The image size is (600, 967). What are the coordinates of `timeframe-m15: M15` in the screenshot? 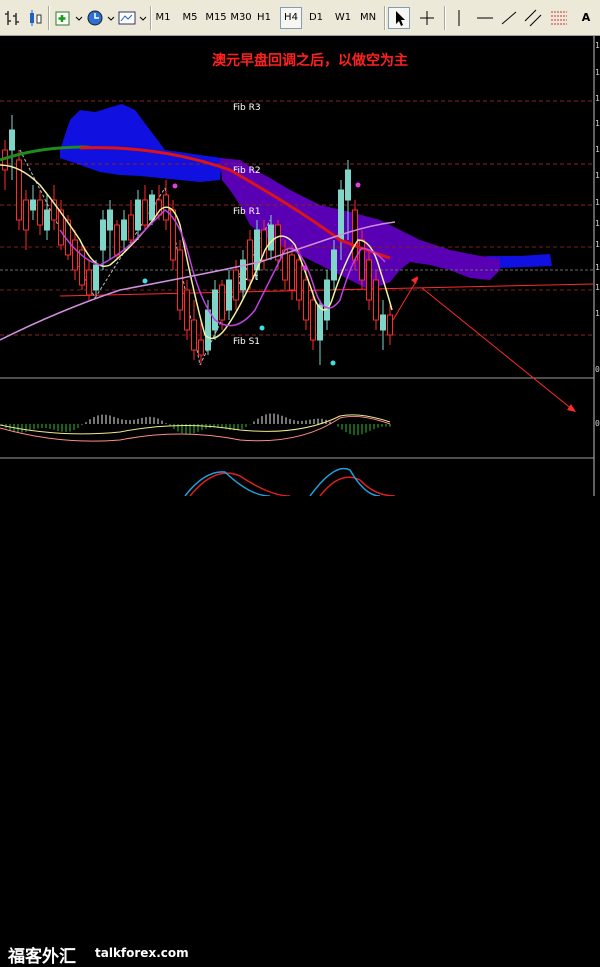 It's located at (216, 18).